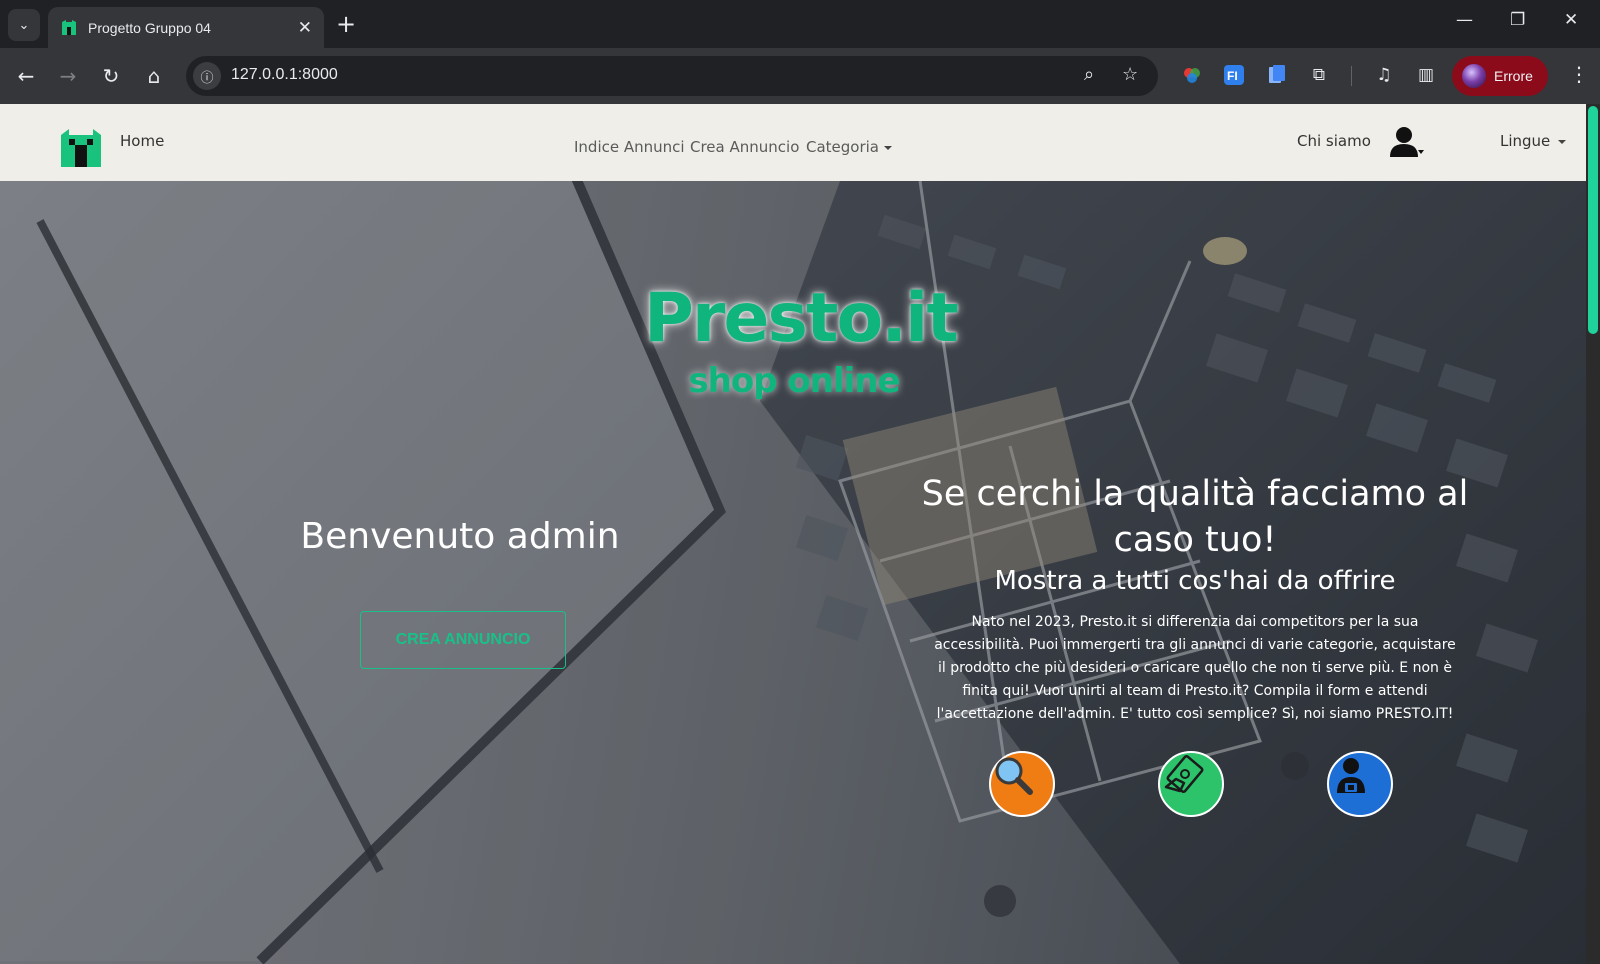 Image resolution: width=1600 pixels, height=964 pixels. I want to click on sub-headline: Mostra a tutti cos'hai da offrire, so click(1195, 581).